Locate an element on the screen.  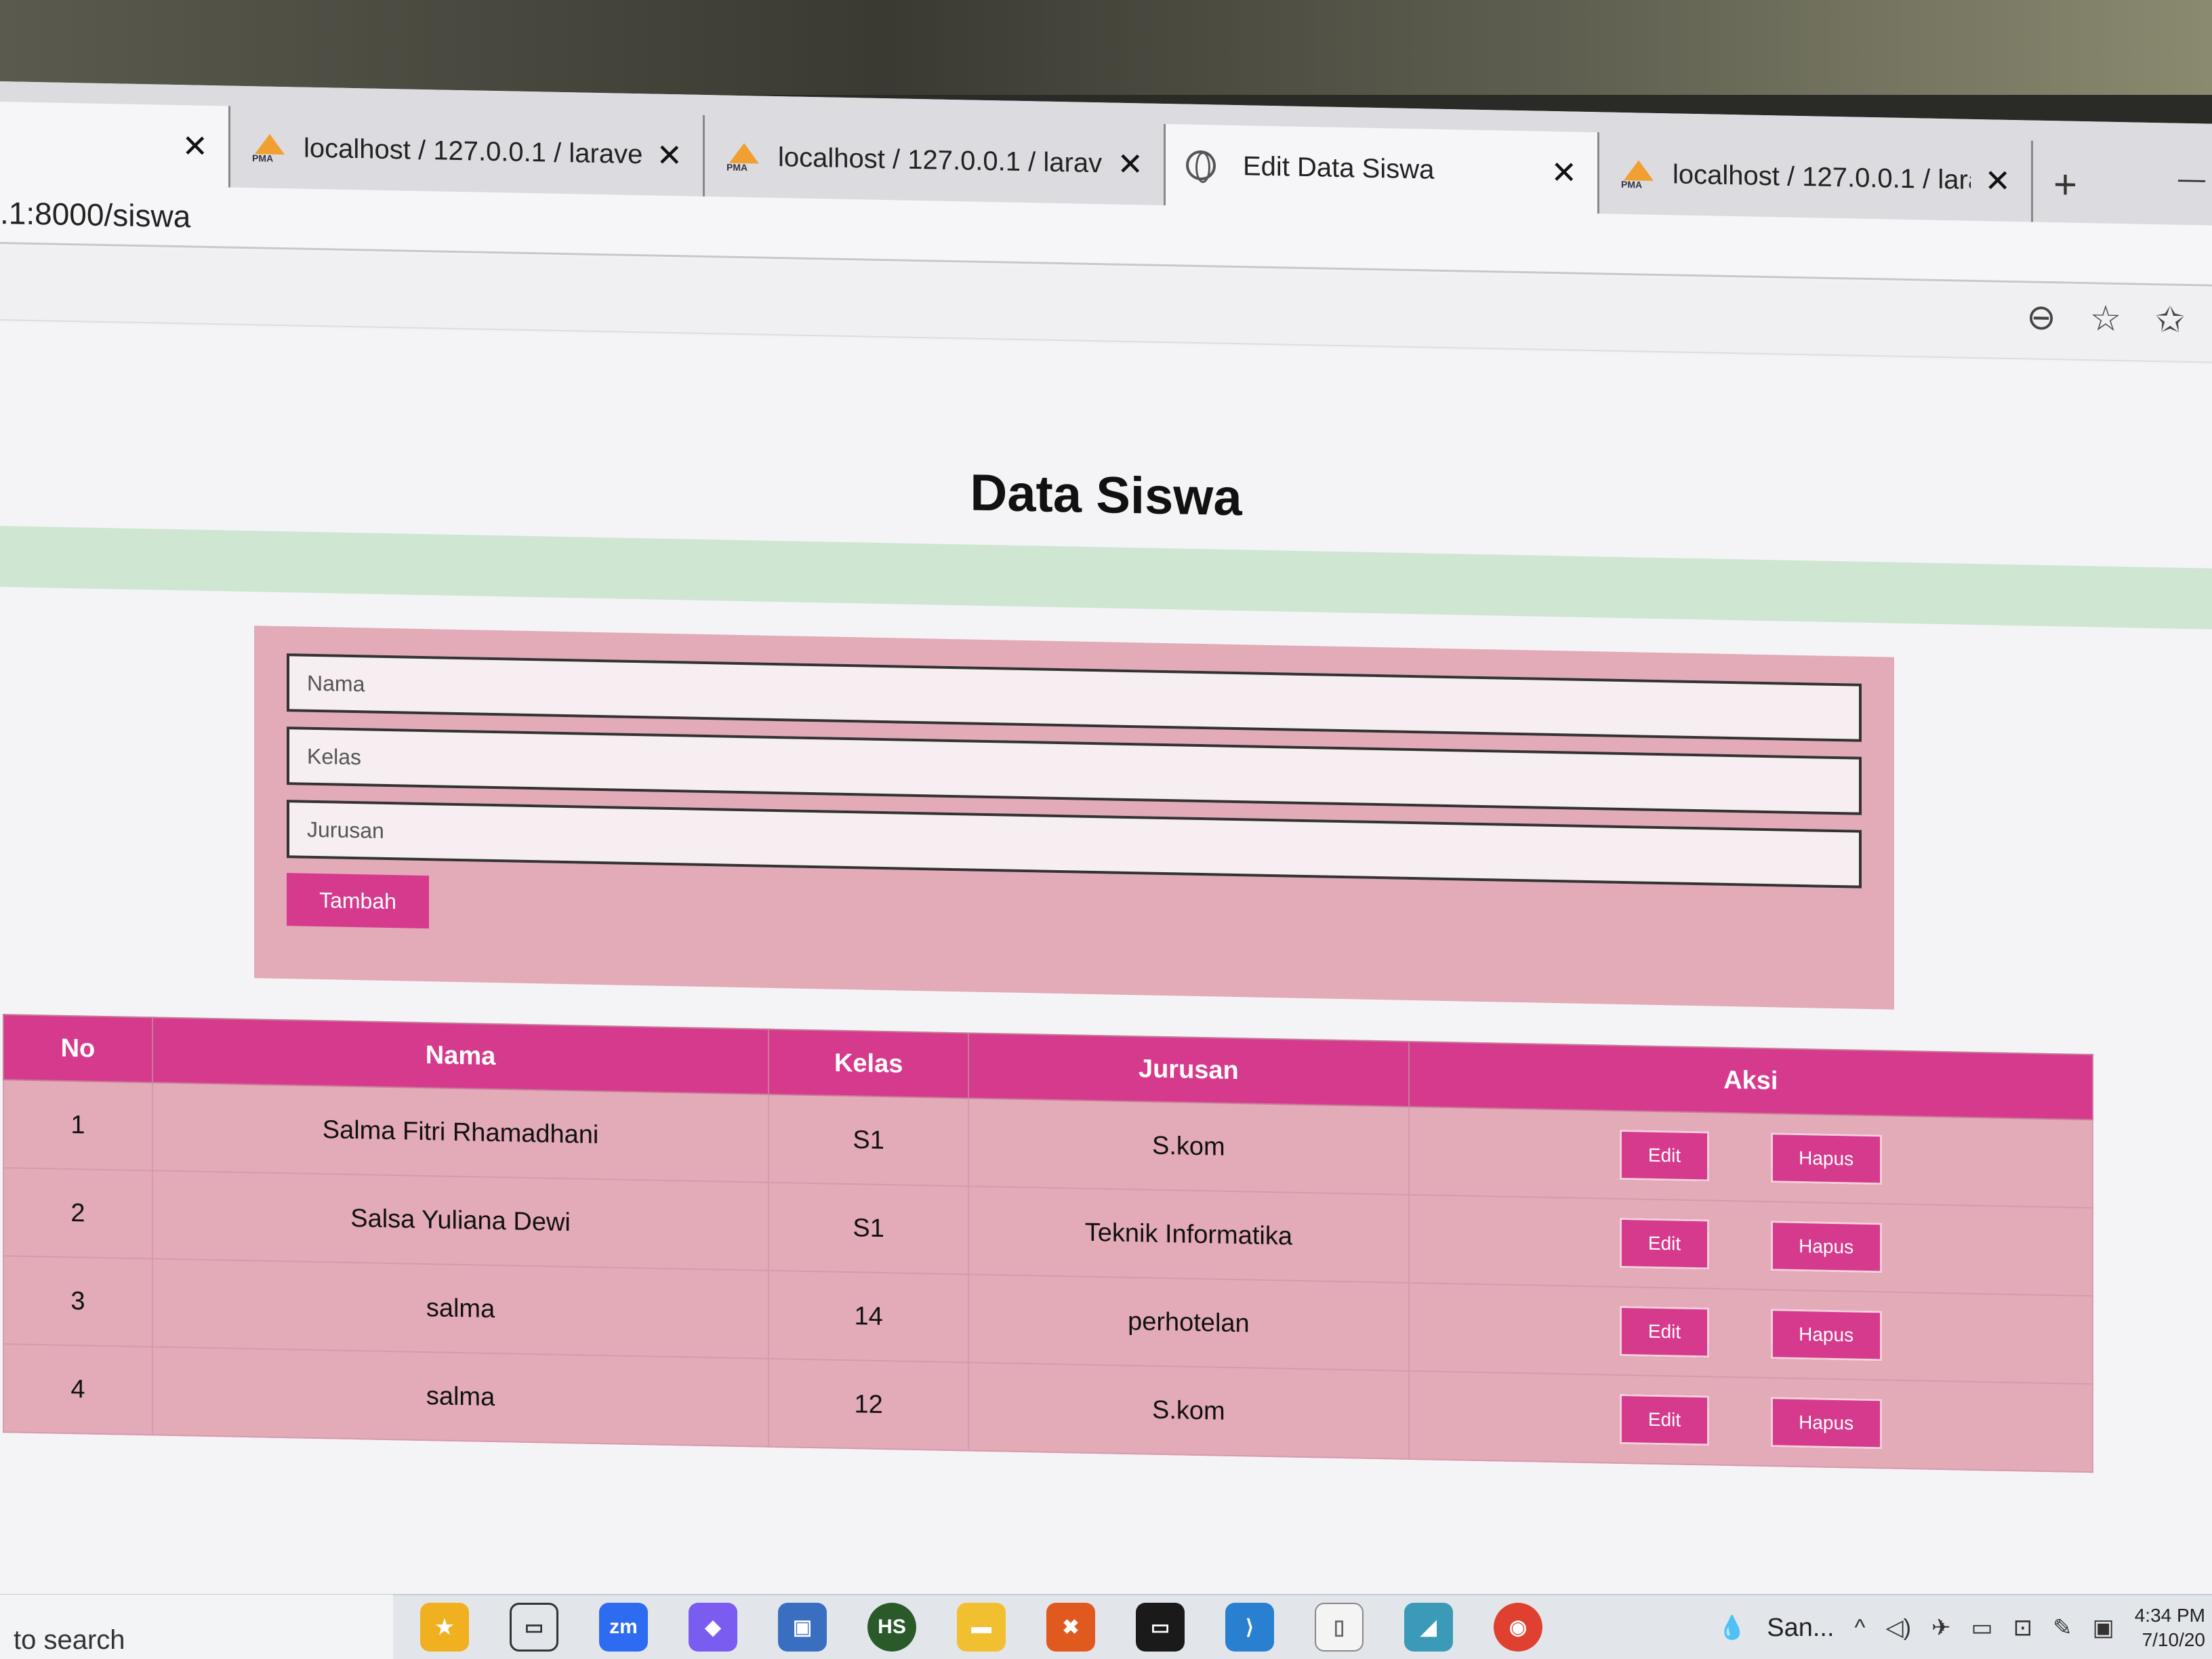
cell-nama: Salsa Yuliana Dewi is located at coordinates (460, 1221).